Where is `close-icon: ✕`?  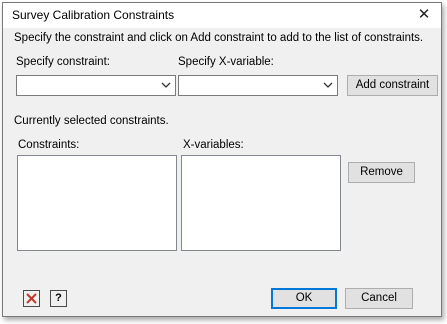 close-icon: ✕ is located at coordinates (424, 15).